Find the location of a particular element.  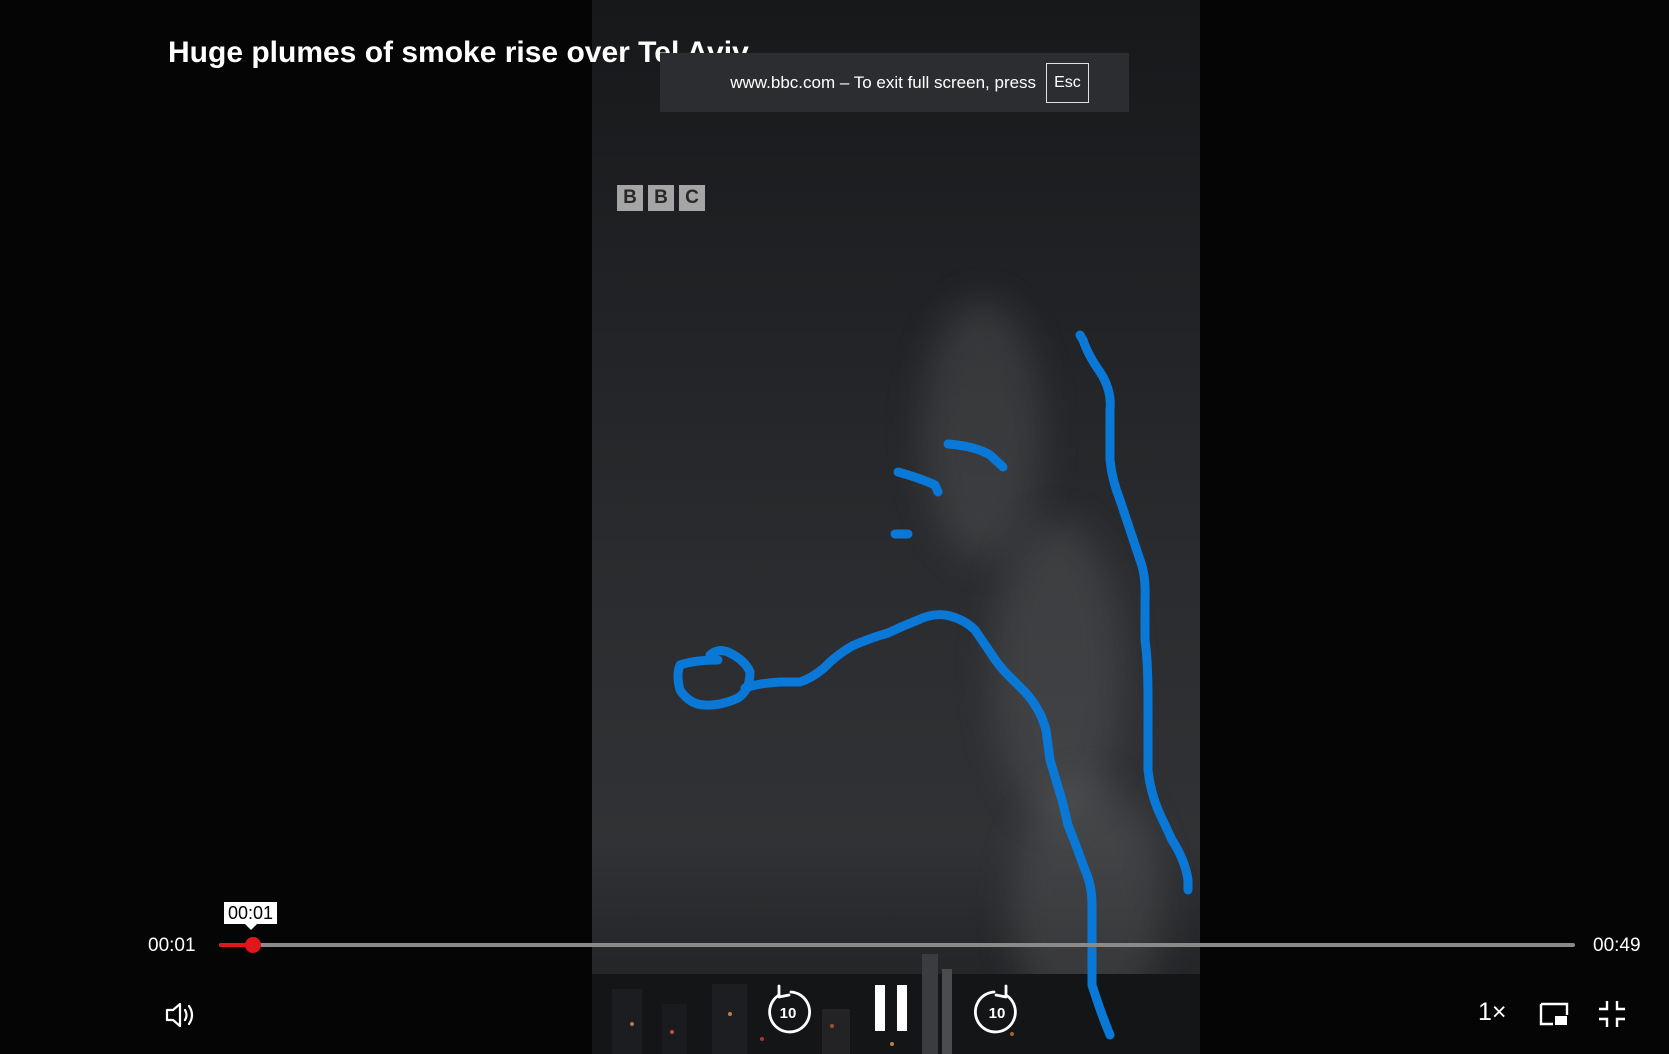

skip-forward-button: 10 is located at coordinates (997, 1010).